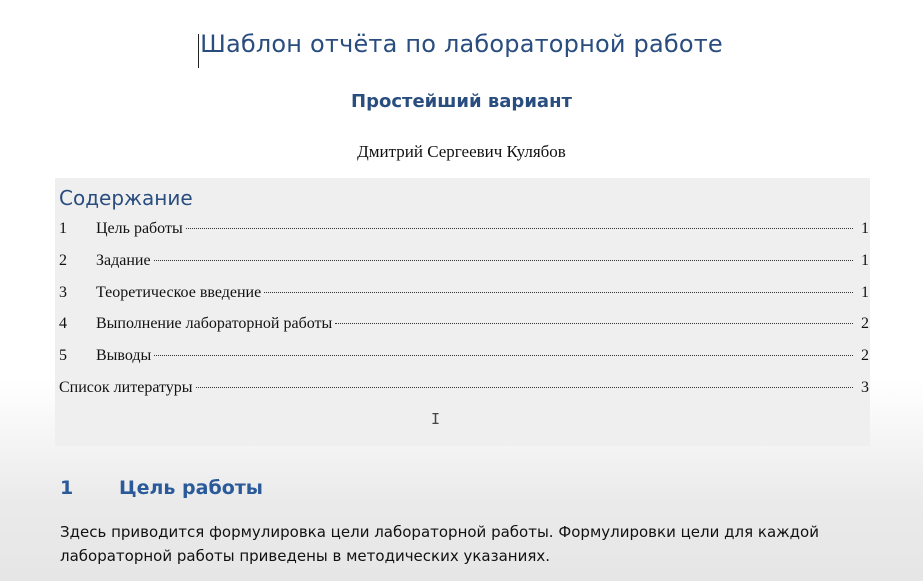 The image size is (923, 581). Describe the element at coordinates (63, 228) in the screenshot. I see `toc-entry-number: 1` at that location.